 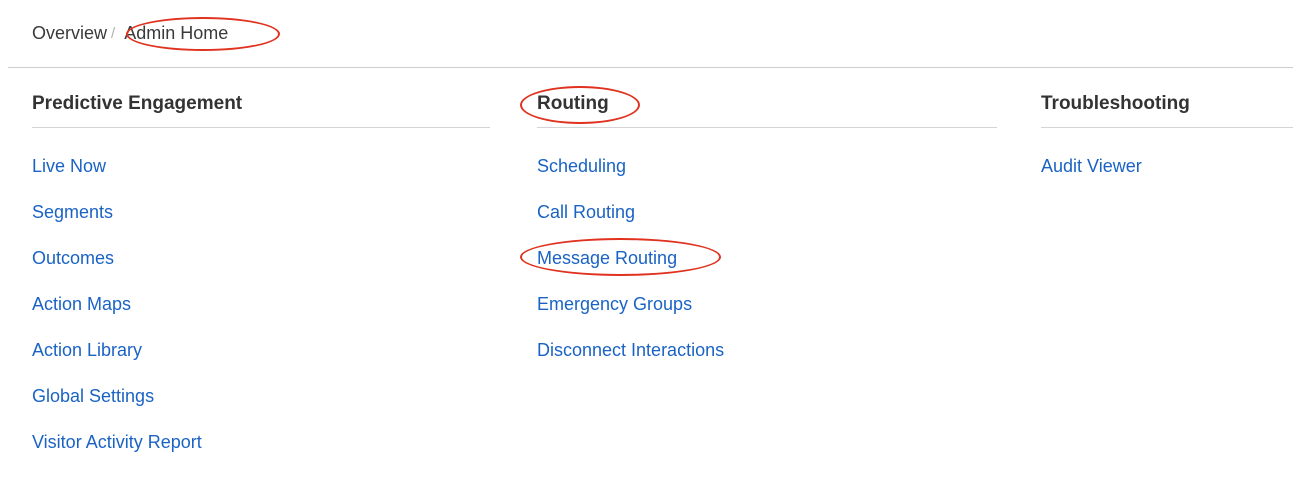 What do you see at coordinates (1167, 146) in the screenshot?
I see `section-troubleshooting: Troubleshooting Audit Viewer` at bounding box center [1167, 146].